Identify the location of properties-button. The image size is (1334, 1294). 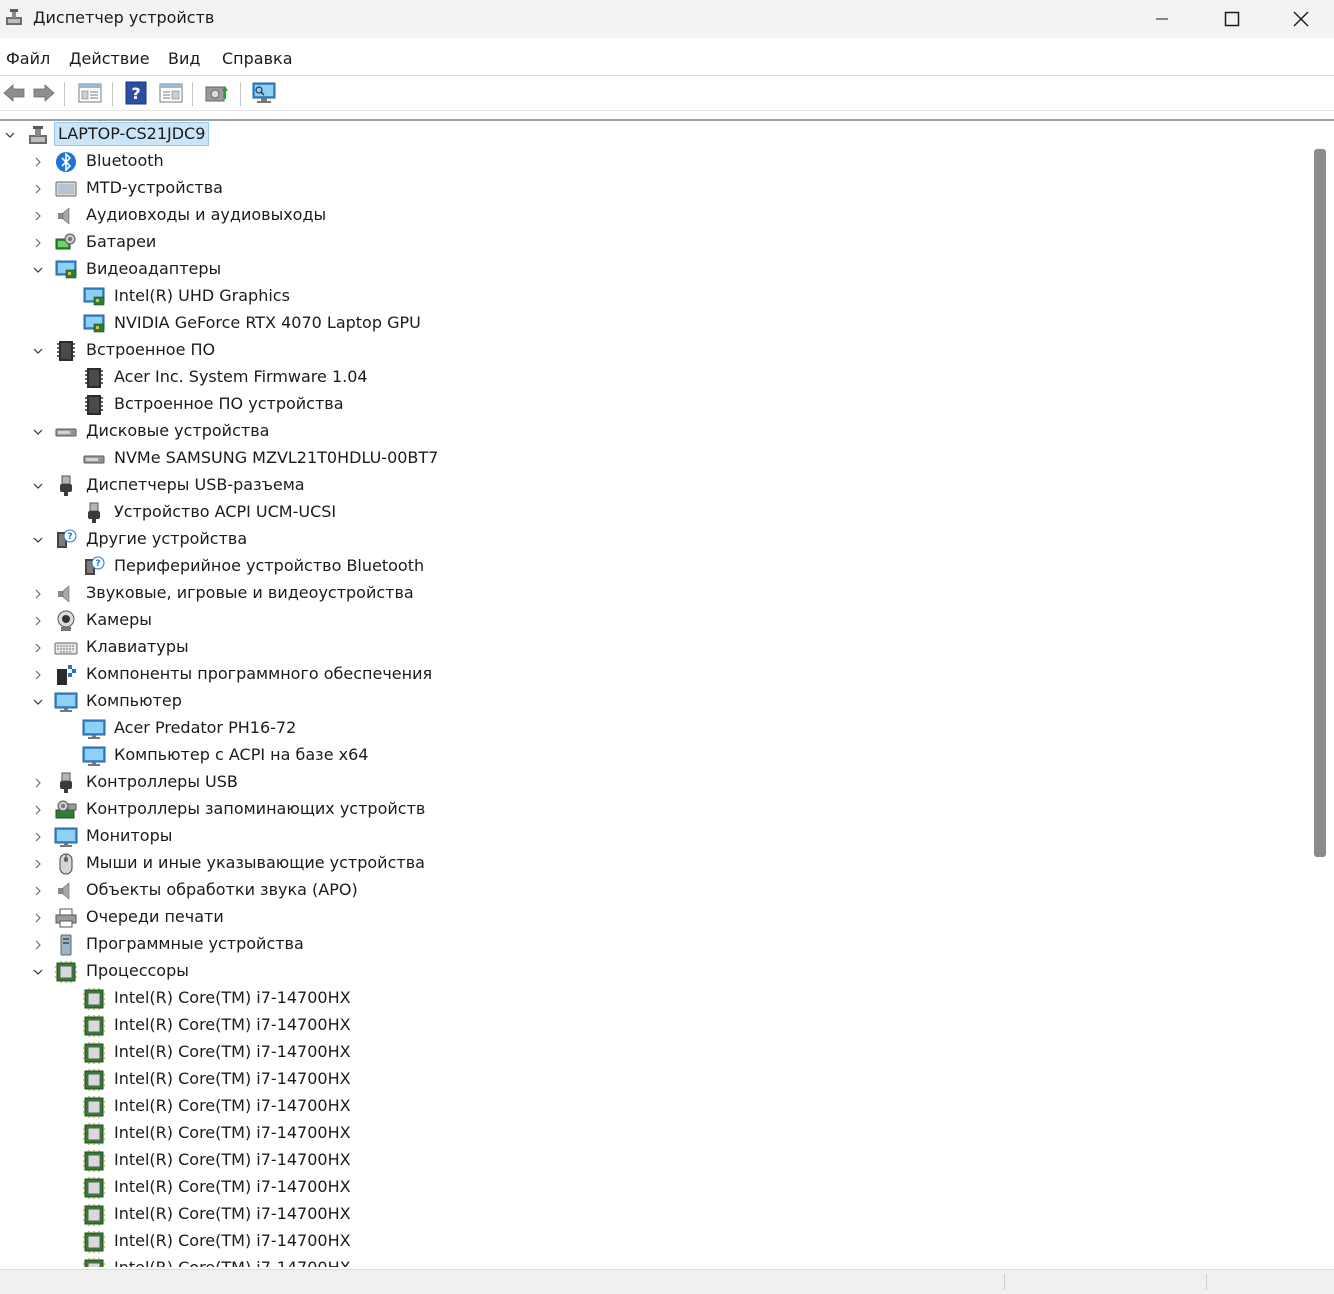
(90, 93).